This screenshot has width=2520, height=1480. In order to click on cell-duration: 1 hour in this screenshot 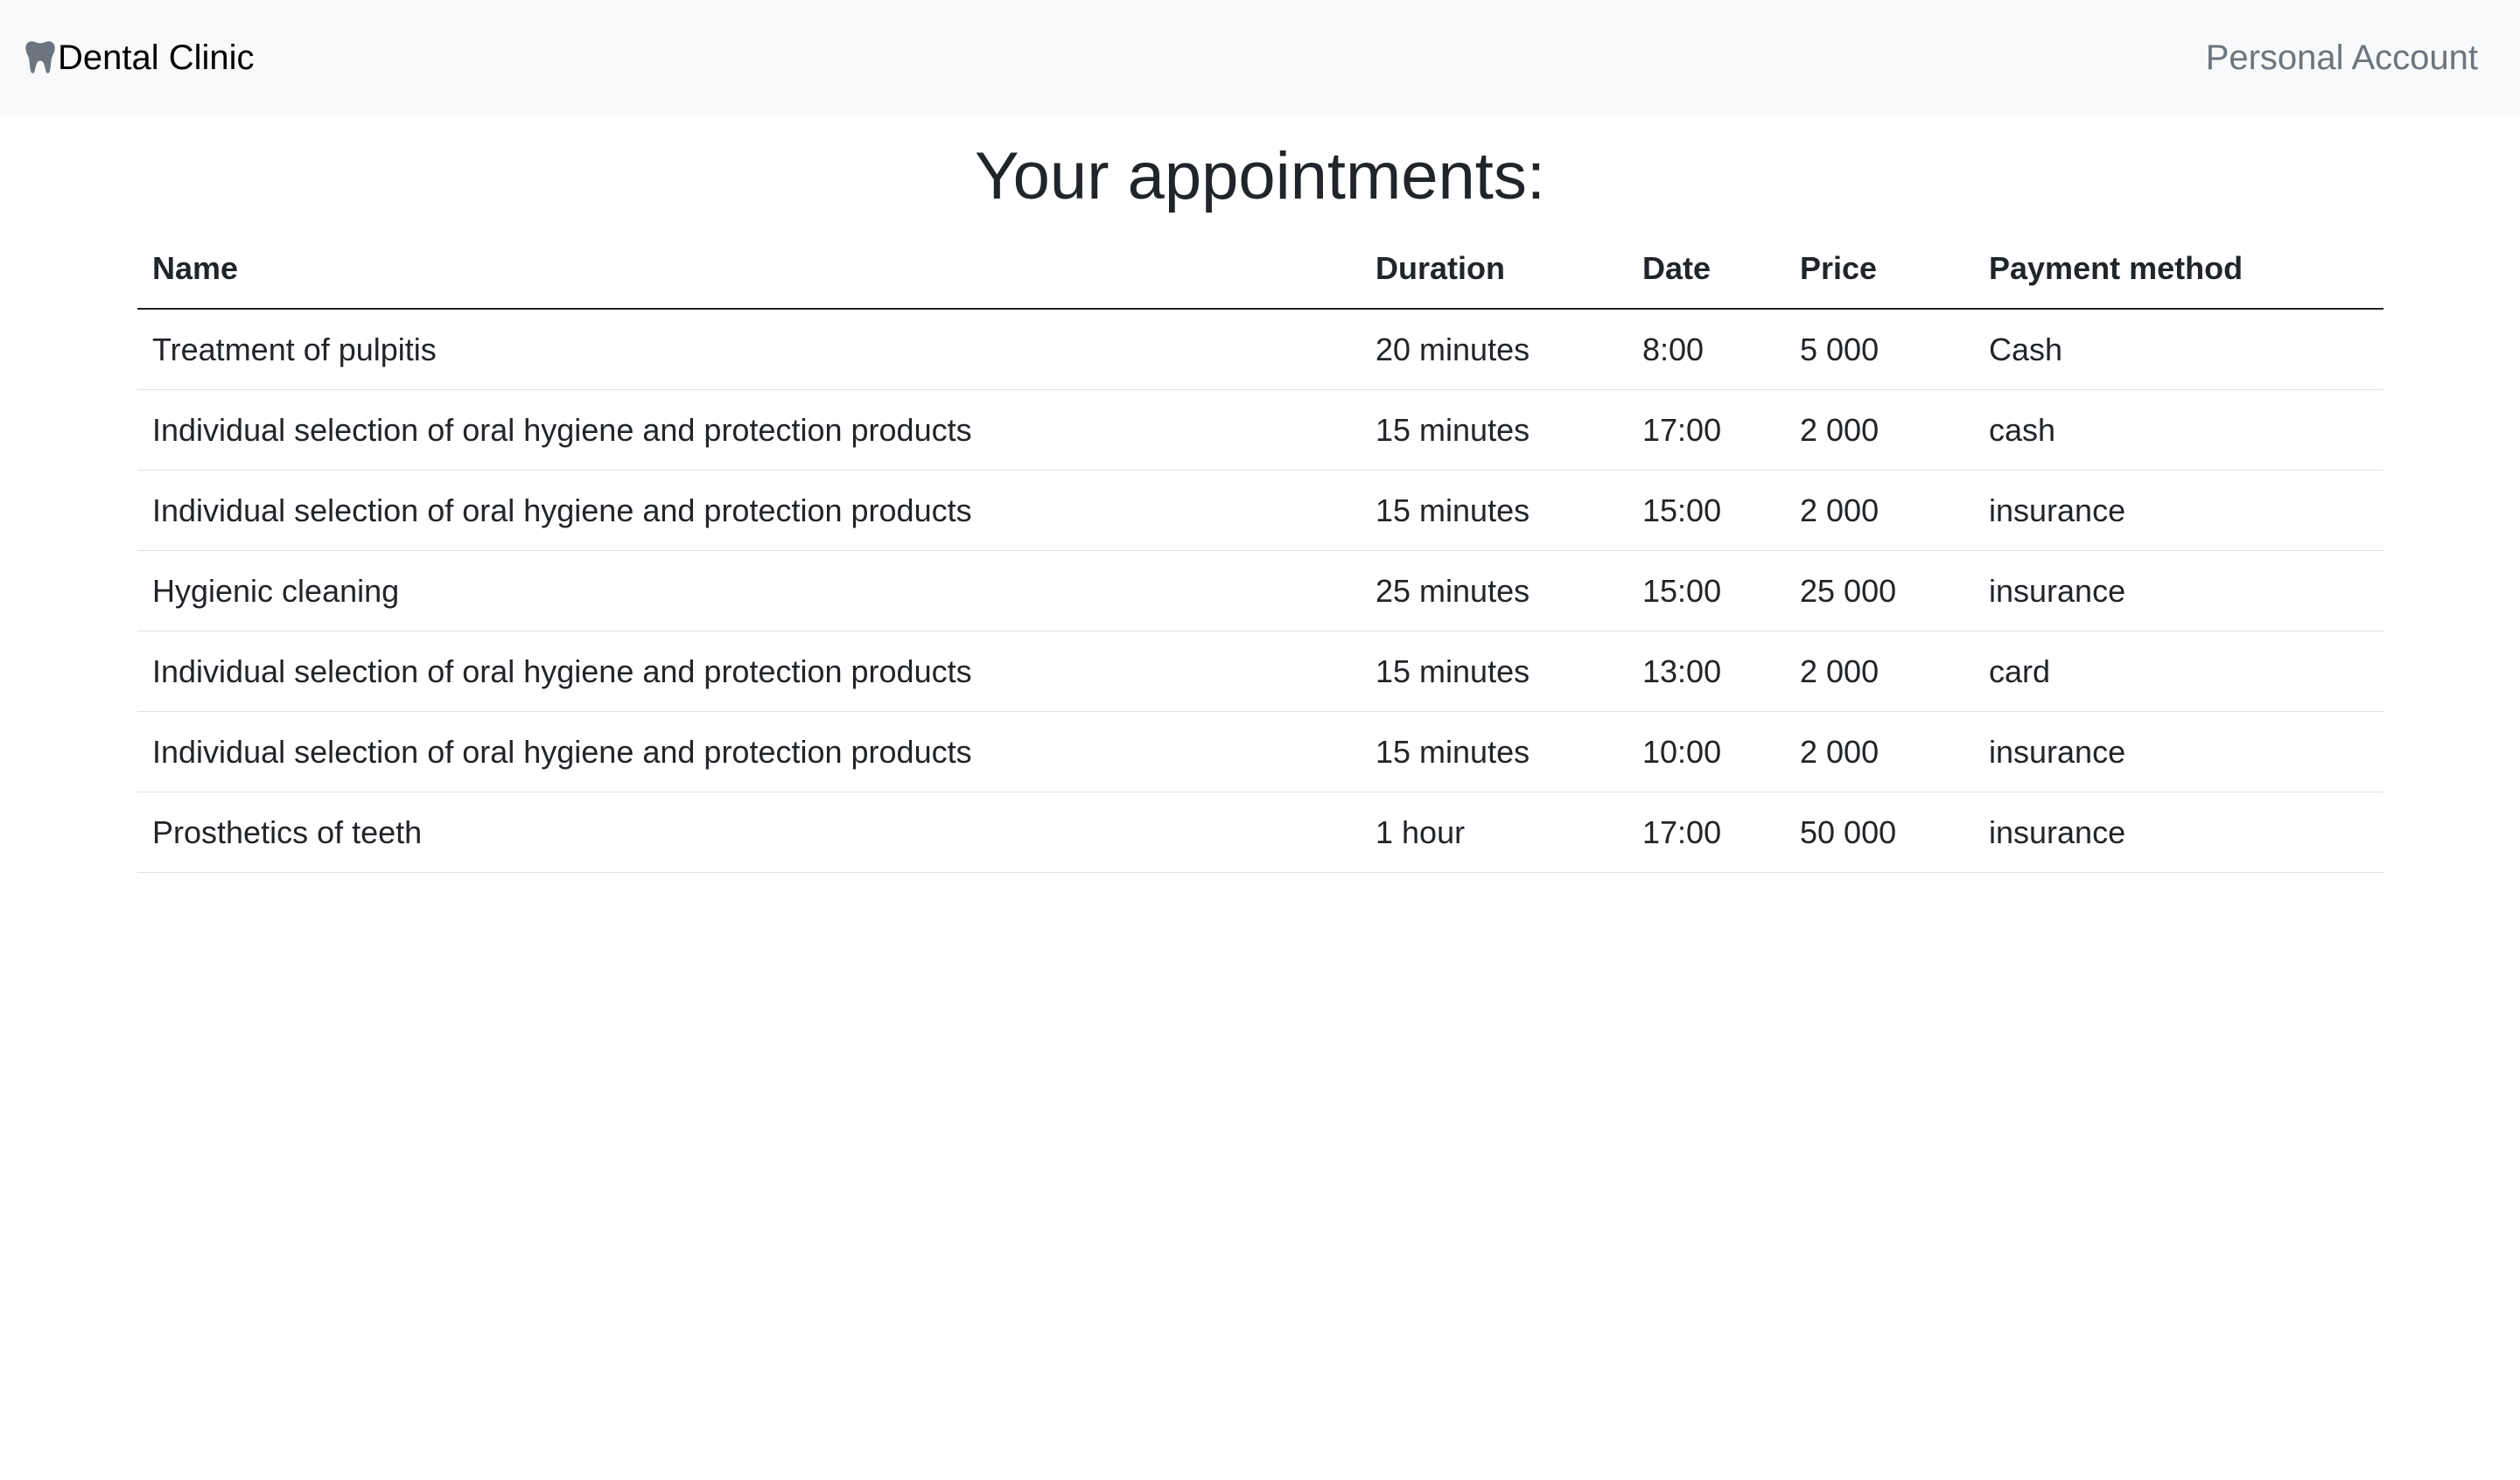, I will do `click(1494, 833)`.